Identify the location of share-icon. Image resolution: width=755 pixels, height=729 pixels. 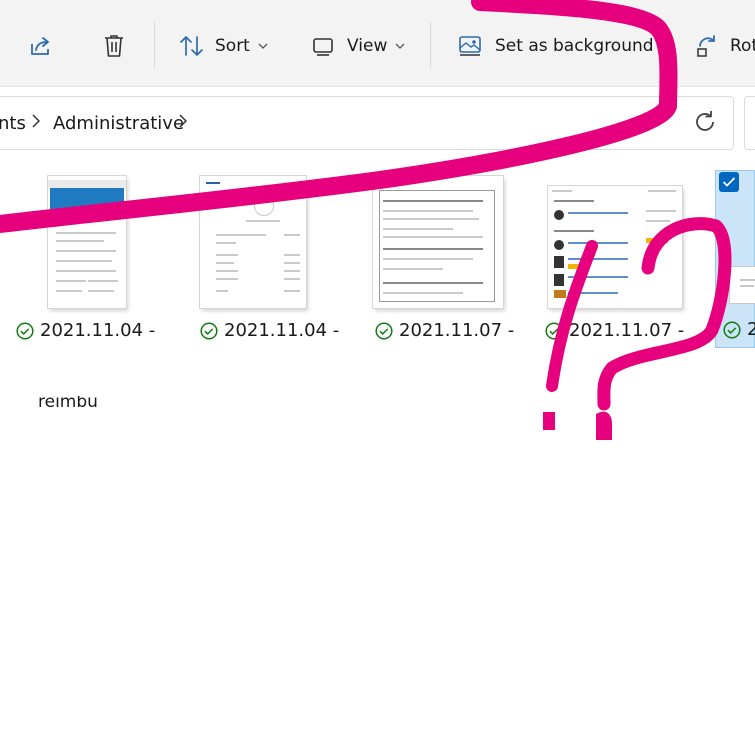
(40, 46).